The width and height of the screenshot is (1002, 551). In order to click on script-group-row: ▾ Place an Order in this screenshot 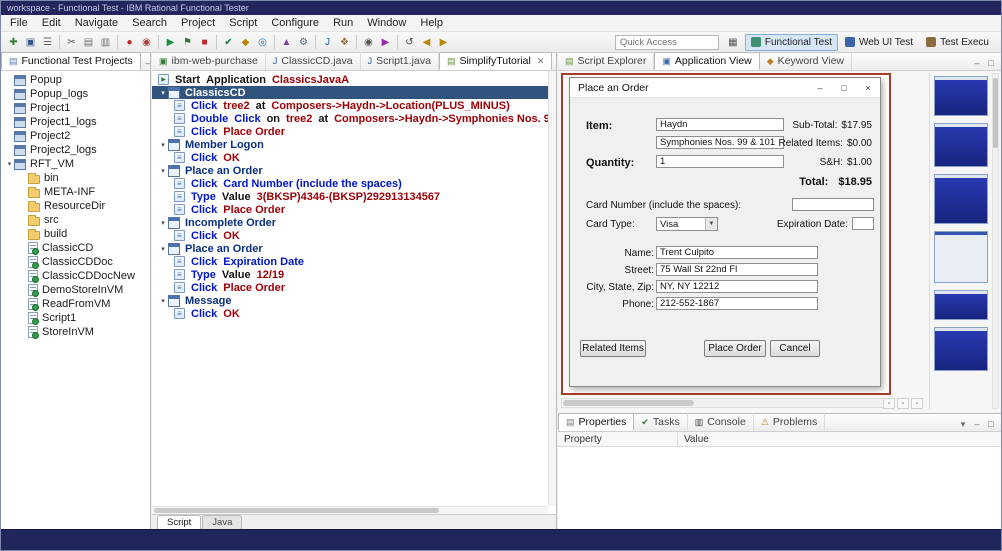, I will do `click(350, 248)`.